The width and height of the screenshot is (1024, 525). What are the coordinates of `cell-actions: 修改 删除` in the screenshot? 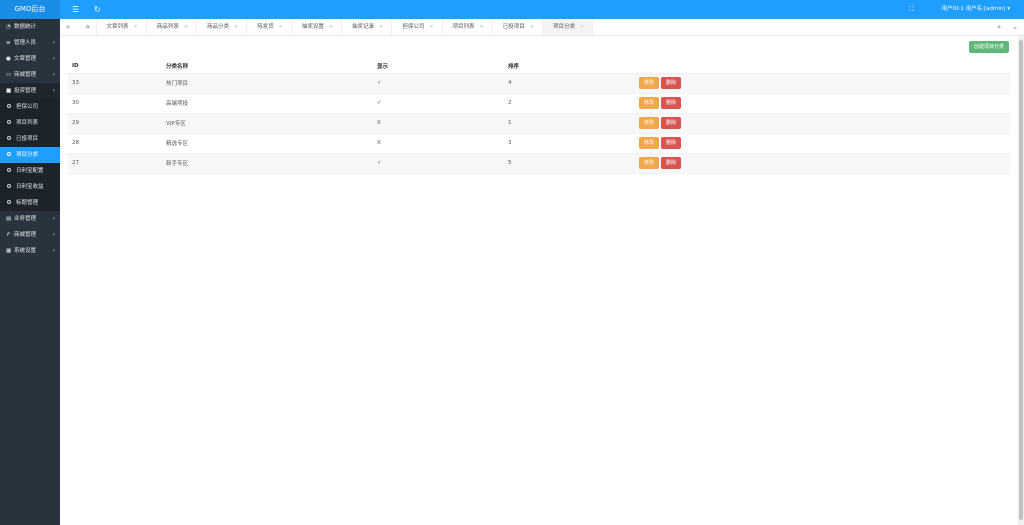 It's located at (822, 143).